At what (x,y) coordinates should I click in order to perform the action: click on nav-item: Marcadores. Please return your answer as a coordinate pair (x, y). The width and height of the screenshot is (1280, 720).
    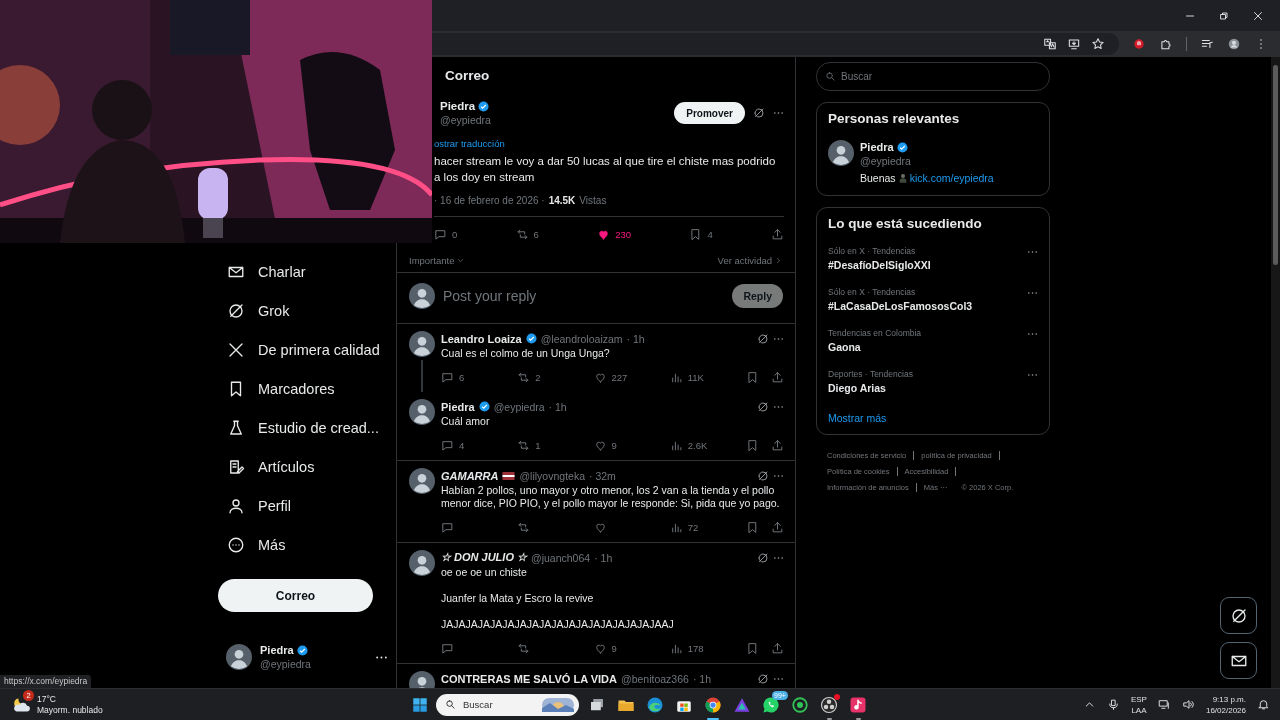
    Looking at the image, I should click on (307, 388).